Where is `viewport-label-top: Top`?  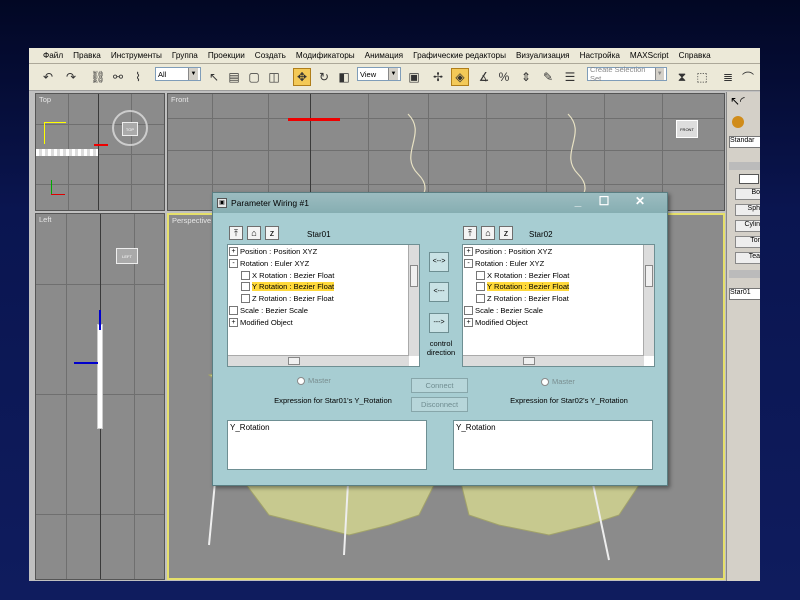
viewport-label-top: Top is located at coordinates (45, 99).